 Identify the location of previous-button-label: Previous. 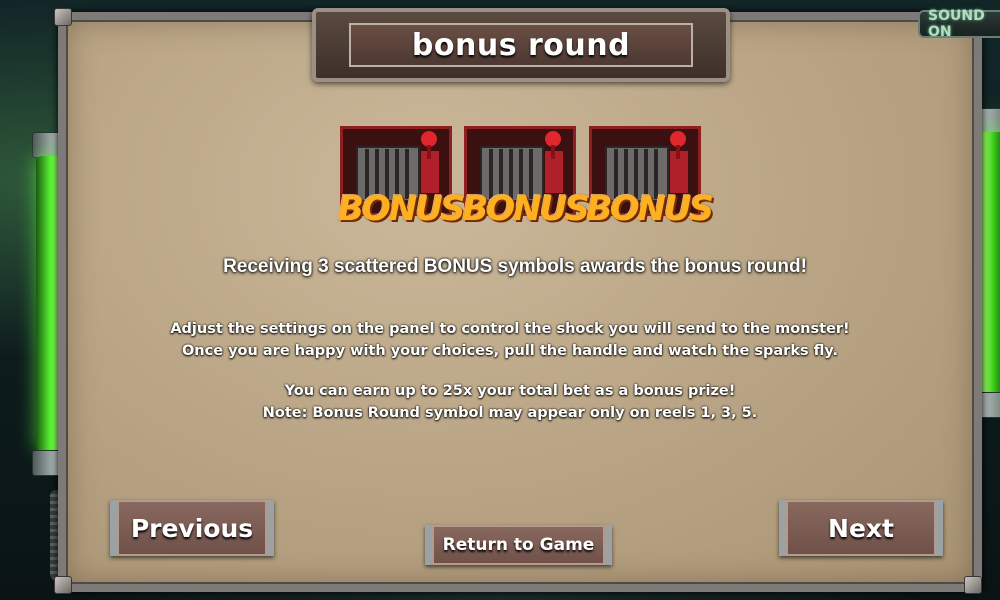
(192, 528).